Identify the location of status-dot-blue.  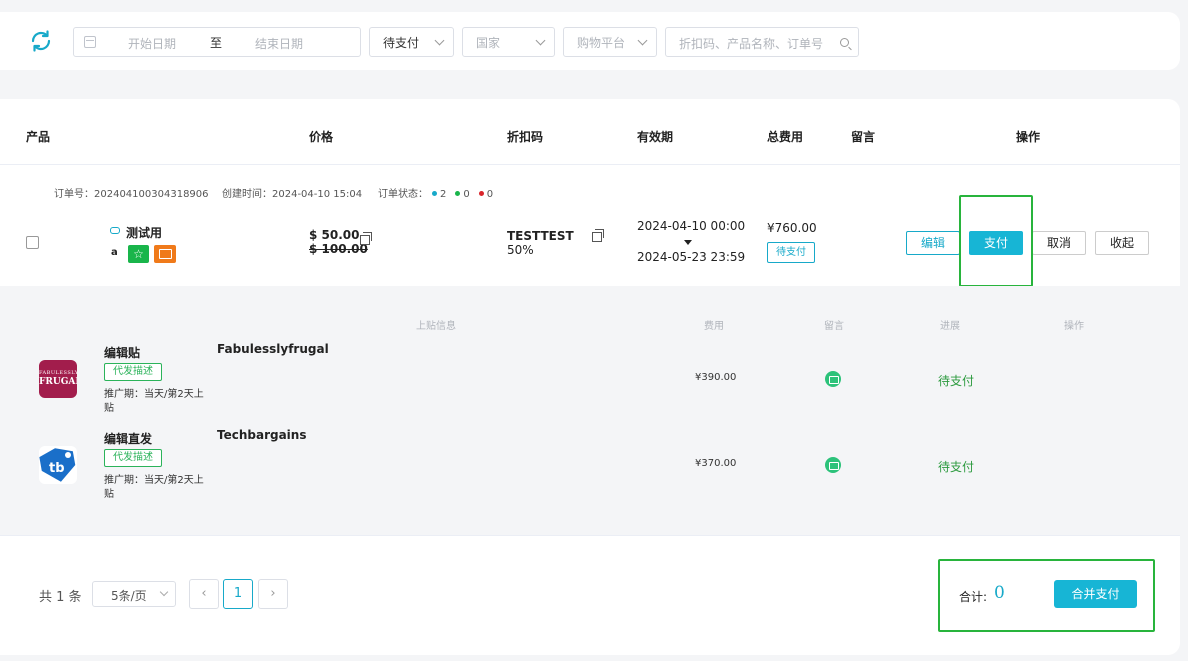
(434, 193).